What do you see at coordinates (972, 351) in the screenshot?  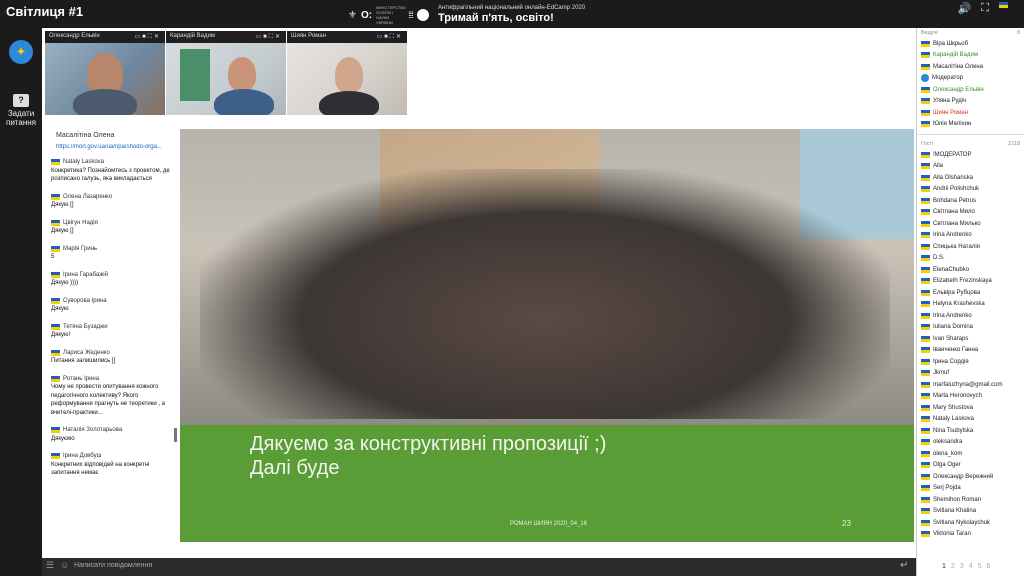 I see `guest-item: Іванченко Ганна` at bounding box center [972, 351].